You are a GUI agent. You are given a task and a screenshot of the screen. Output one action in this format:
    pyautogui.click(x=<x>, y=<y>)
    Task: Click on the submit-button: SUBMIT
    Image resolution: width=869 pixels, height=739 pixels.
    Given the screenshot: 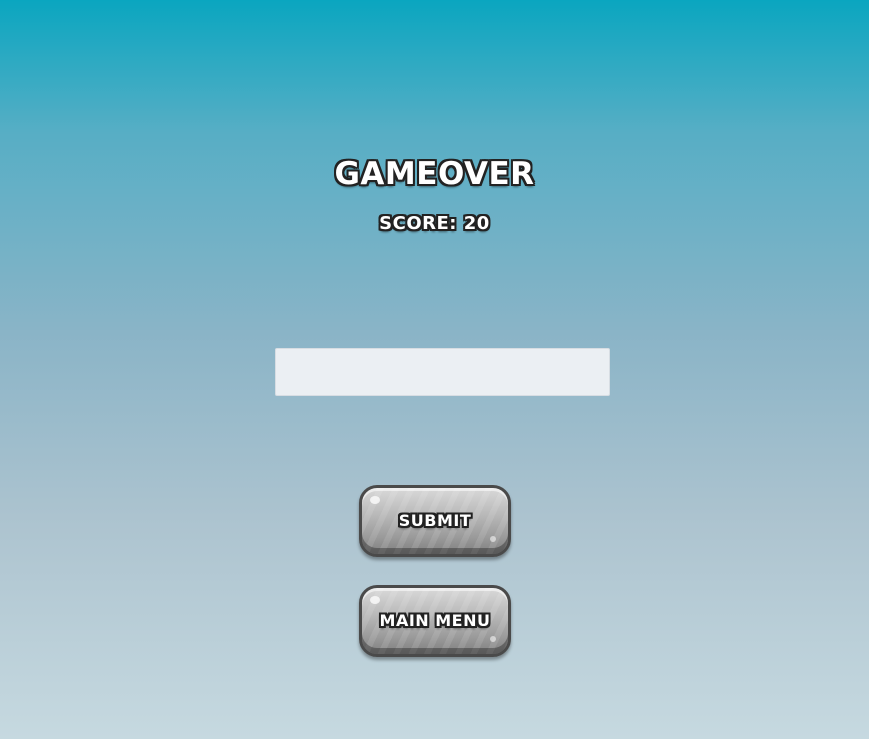 What is the action you would take?
    pyautogui.click(x=435, y=521)
    